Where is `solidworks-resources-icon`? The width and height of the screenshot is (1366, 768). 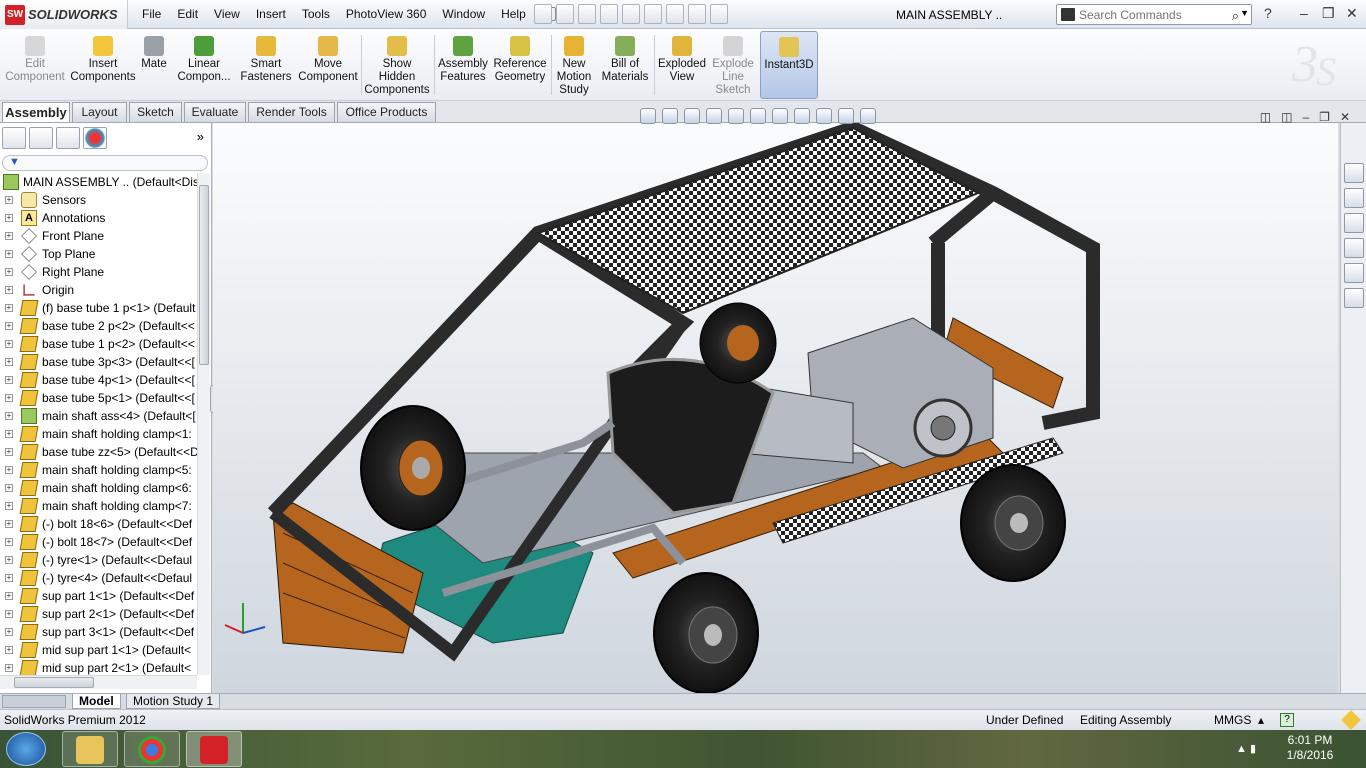 solidworks-resources-icon is located at coordinates (1354, 173).